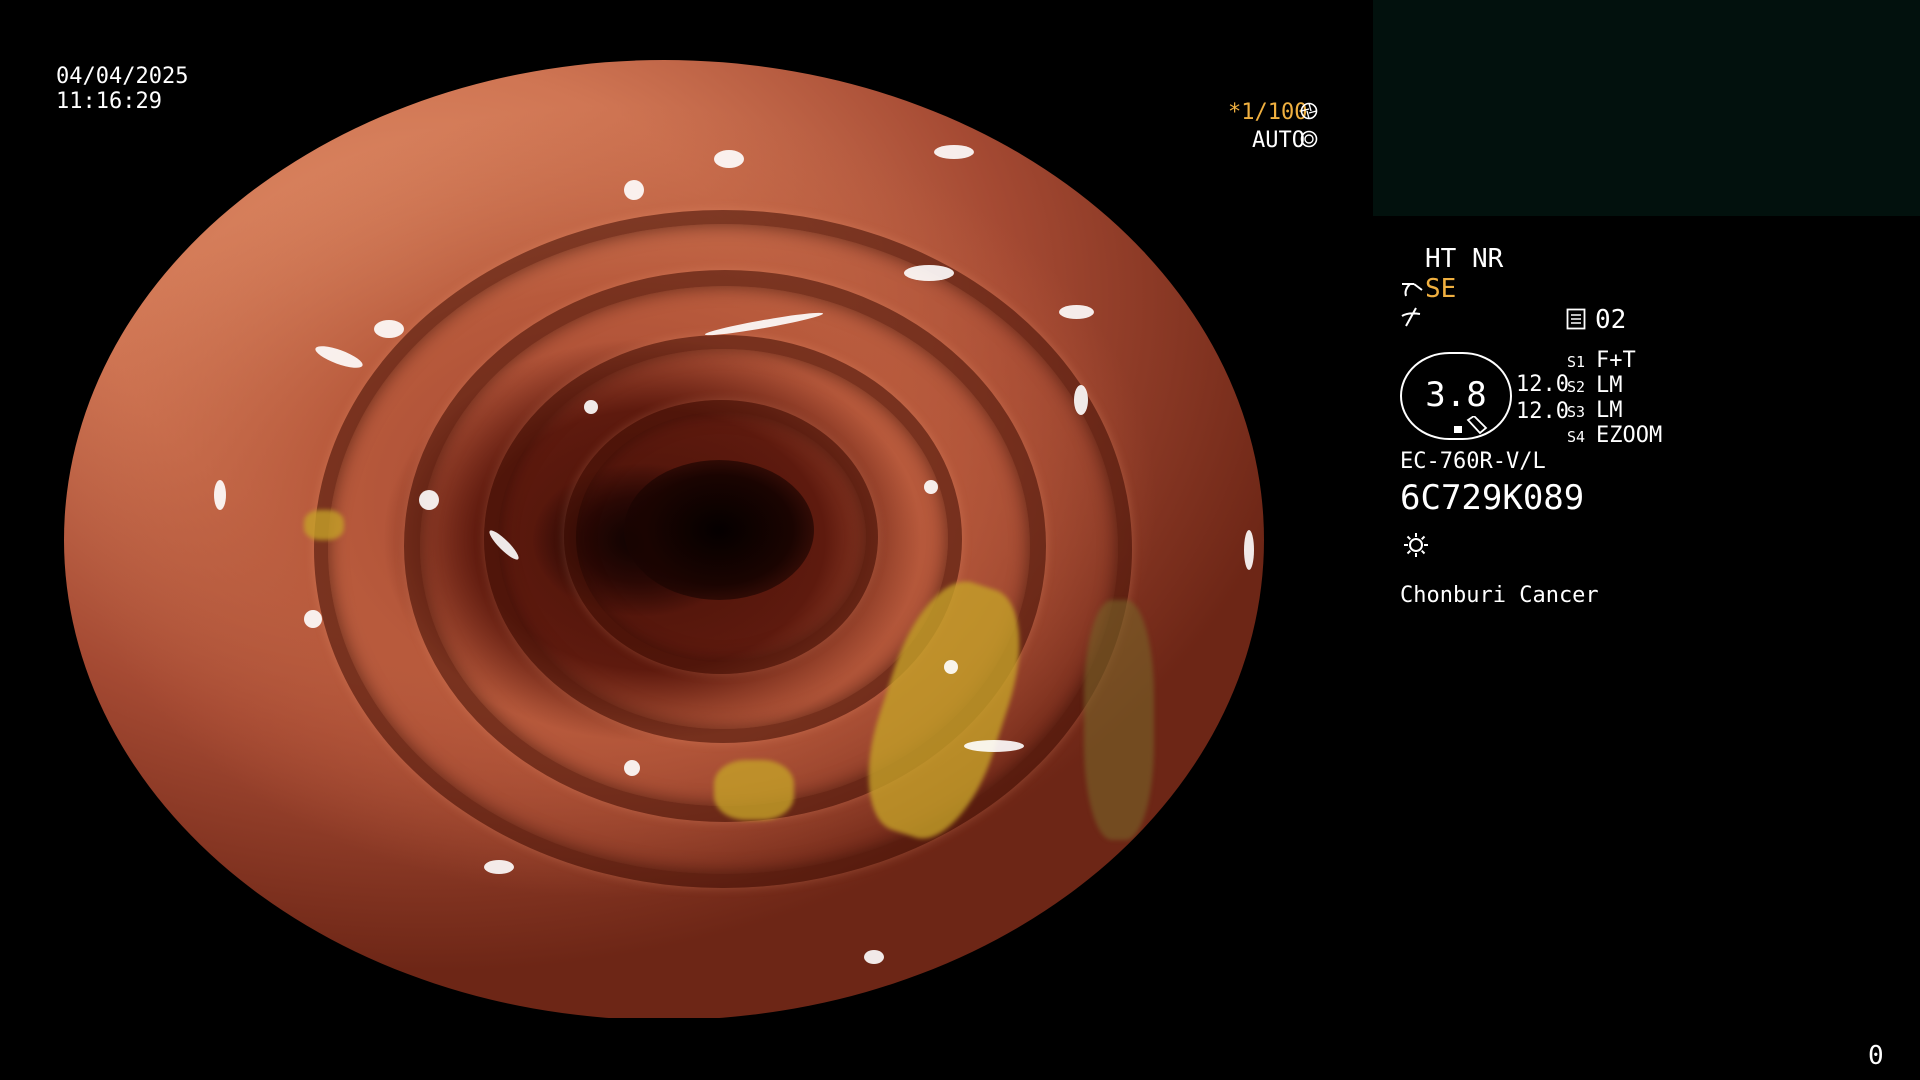 This screenshot has width=1920, height=1080. I want to click on institution-name: Chonburi Cancer, so click(1499, 595).